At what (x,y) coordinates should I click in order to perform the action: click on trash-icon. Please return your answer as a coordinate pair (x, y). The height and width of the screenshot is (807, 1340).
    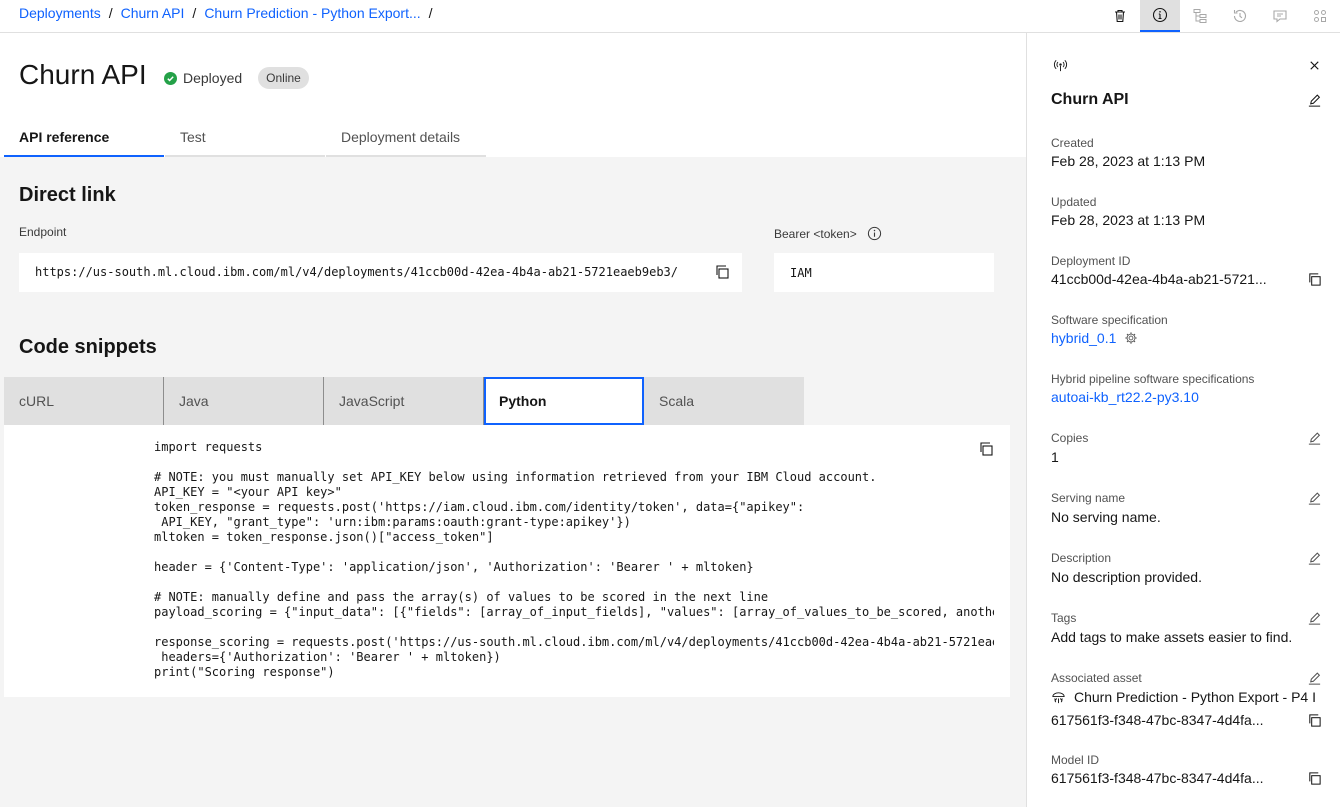
    Looking at the image, I should click on (1120, 16).